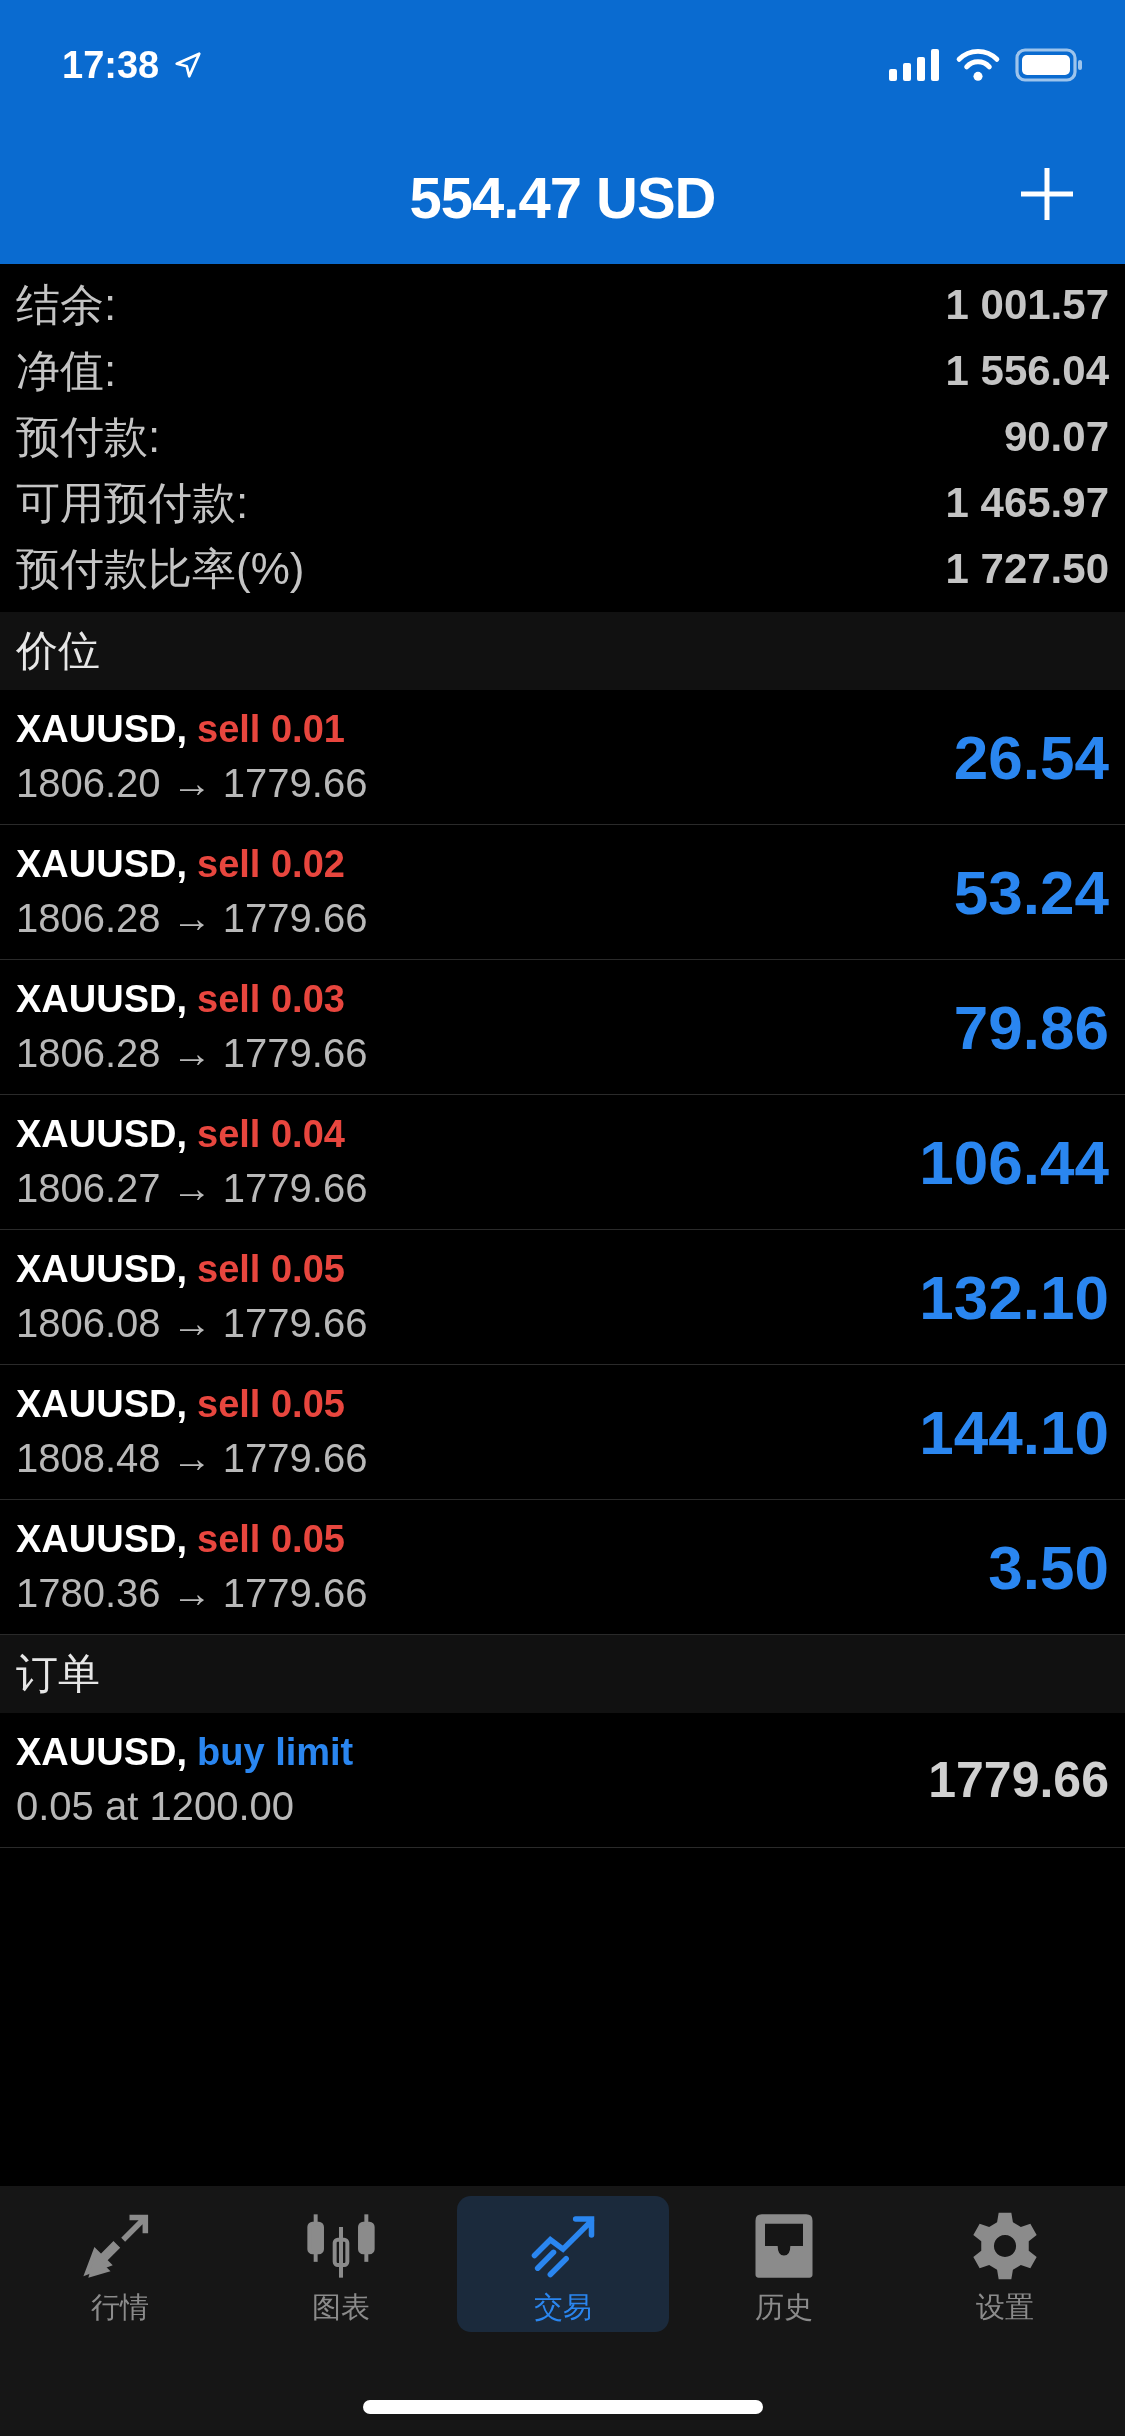 The height and width of the screenshot is (2436, 1125). Describe the element at coordinates (271, 1134) in the screenshot. I see `trade-type: sell 0.04` at that location.